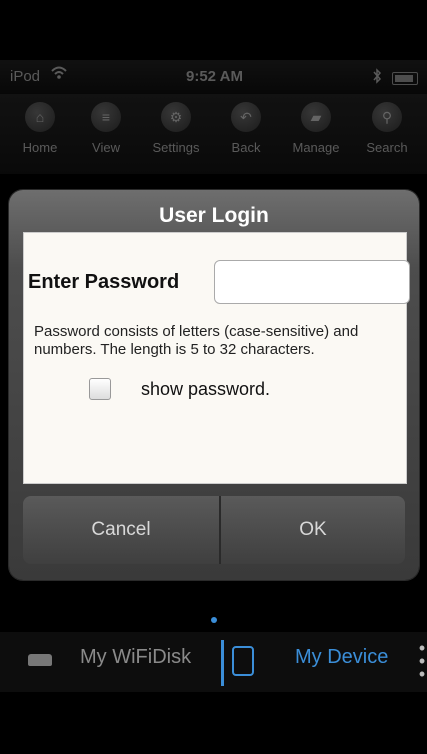 The height and width of the screenshot is (754, 427). I want to click on tab-my-device: My Device, so click(341, 657).